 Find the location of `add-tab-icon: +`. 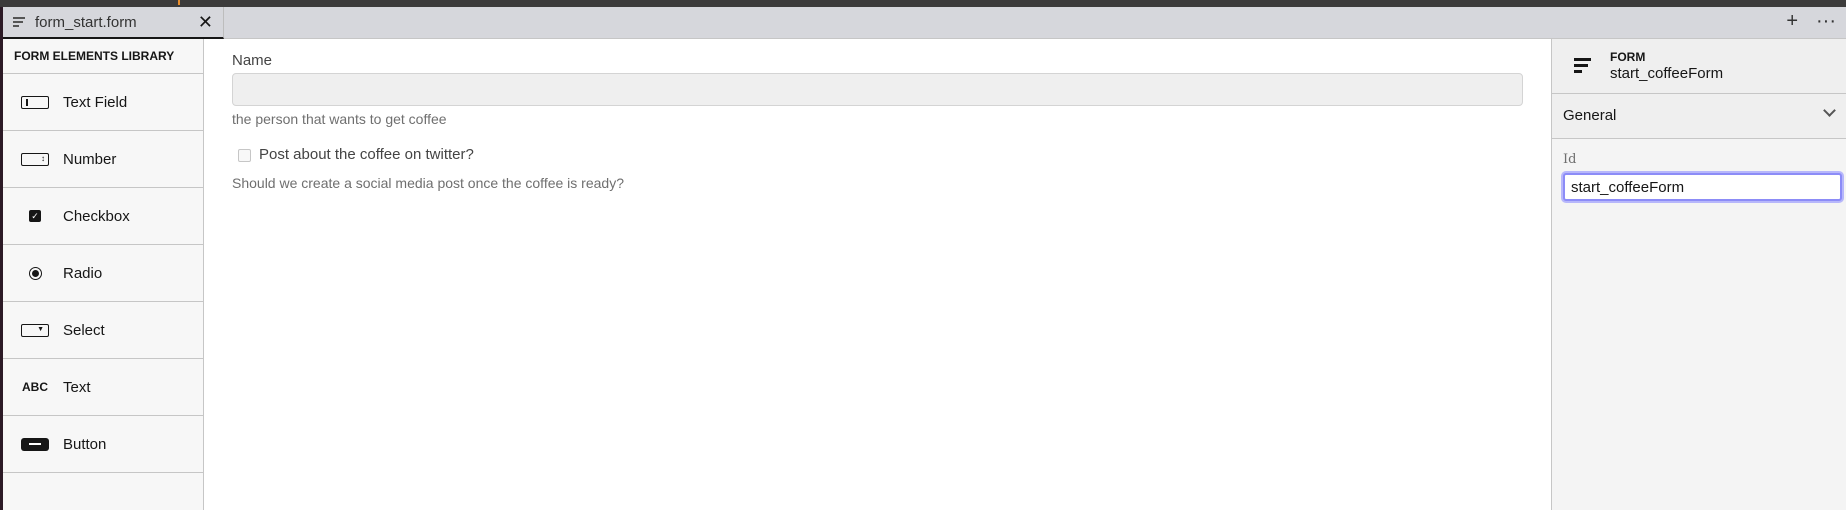

add-tab-icon: + is located at coordinates (1792, 21).